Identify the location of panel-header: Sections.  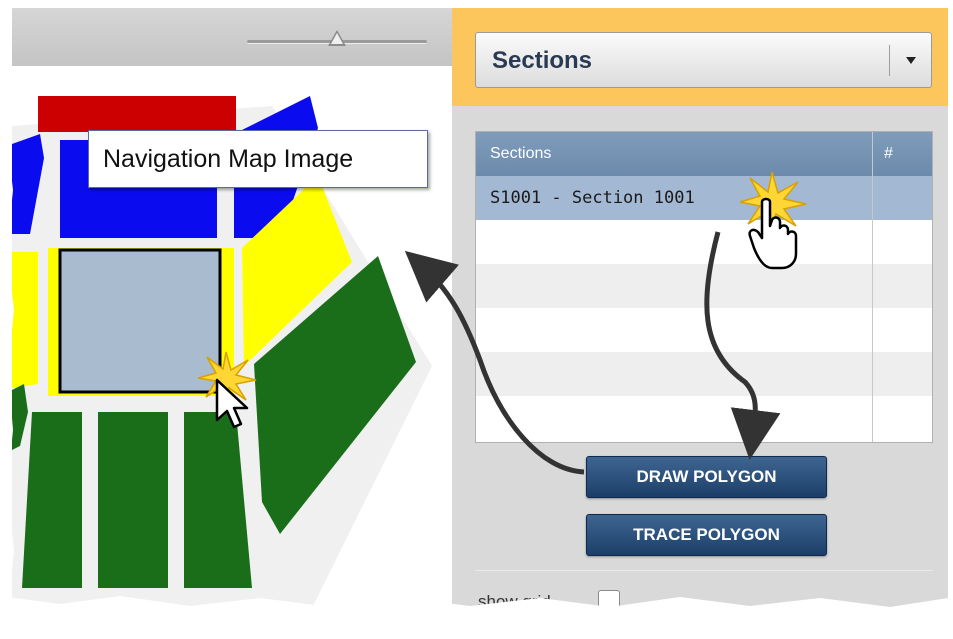
(700, 57).